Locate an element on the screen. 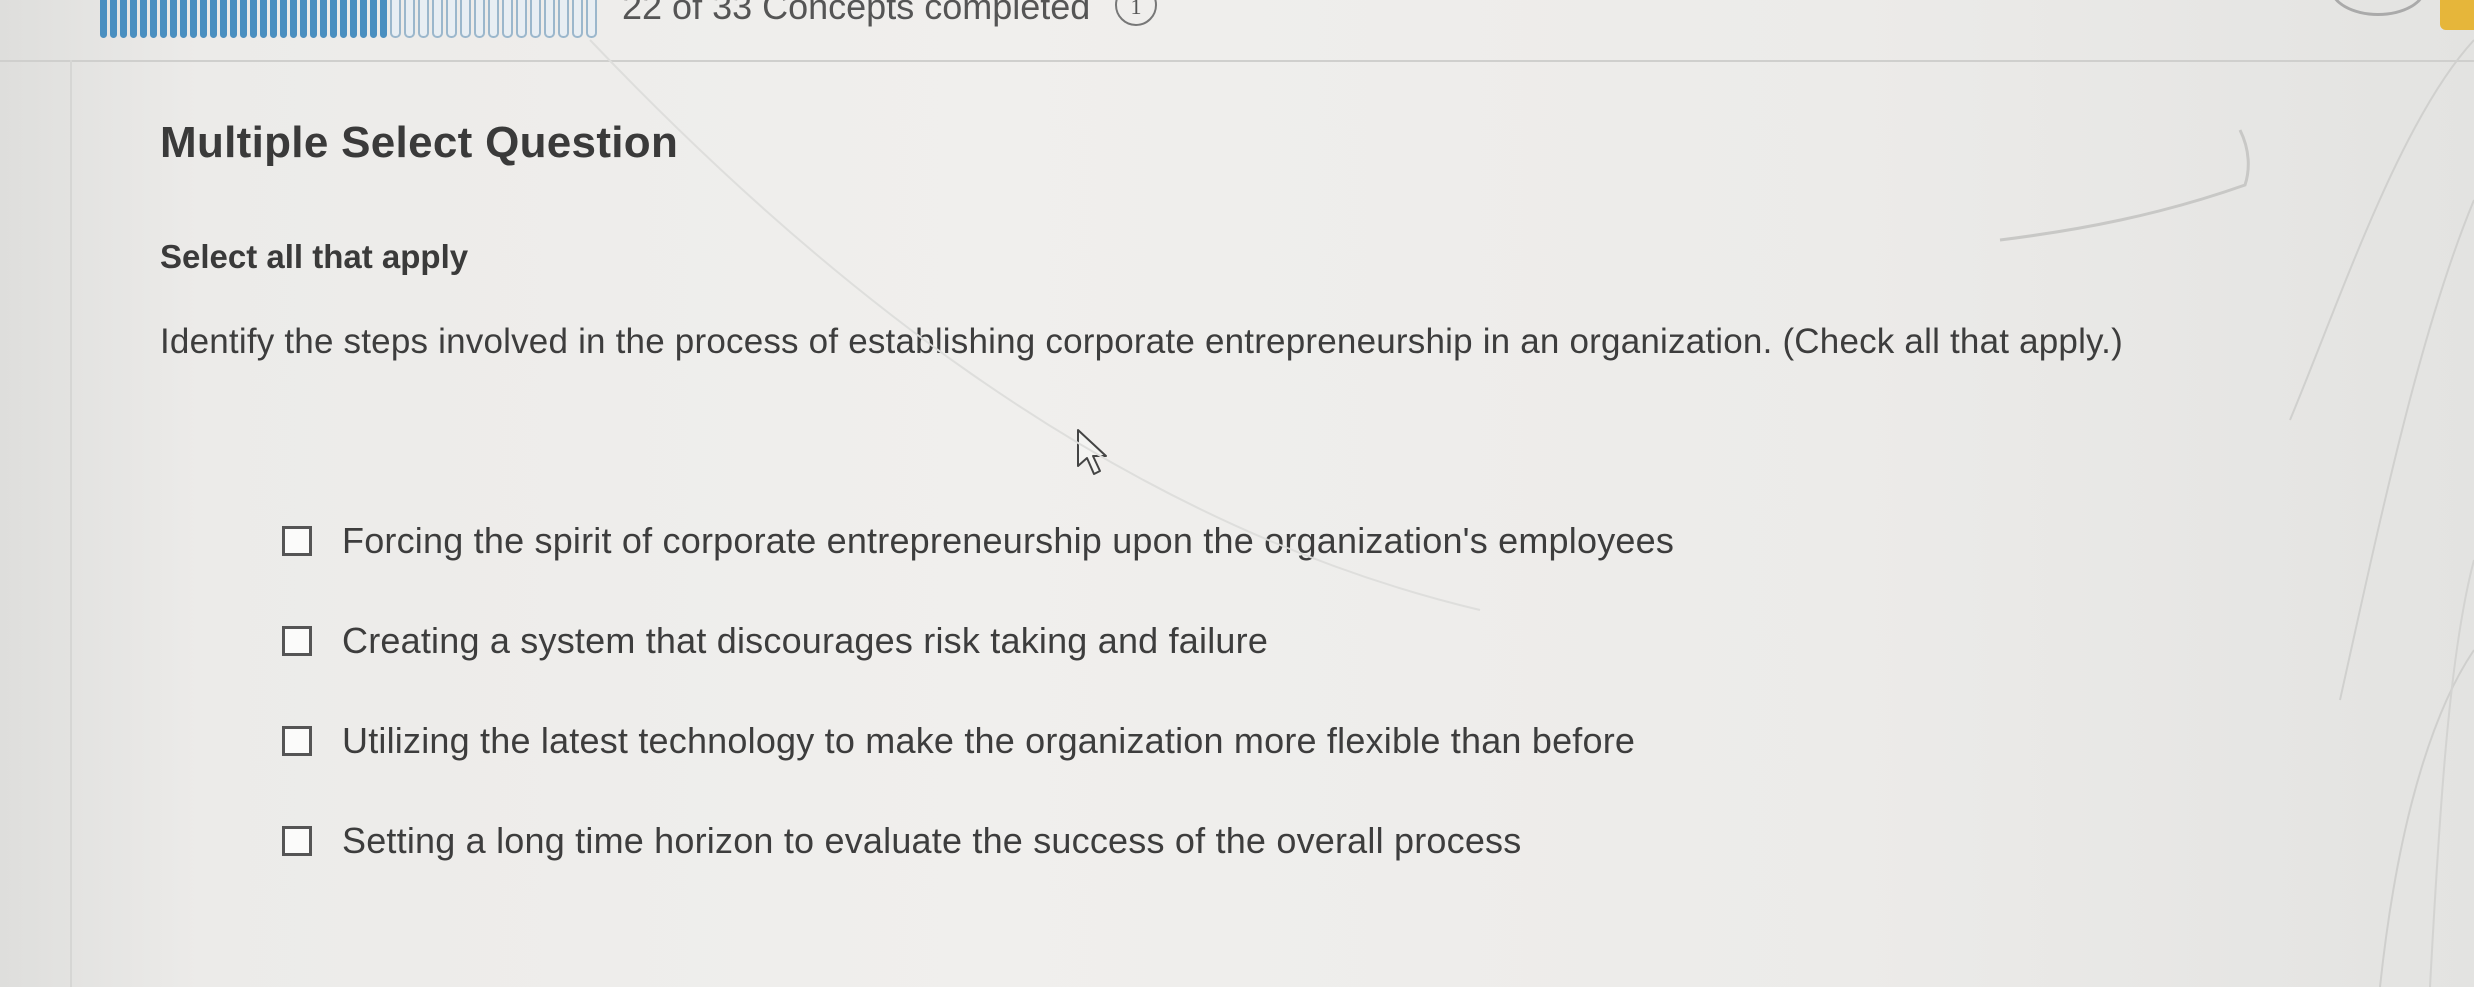 This screenshot has width=2474, height=987. concept-progress-bar is located at coordinates (350, 19).